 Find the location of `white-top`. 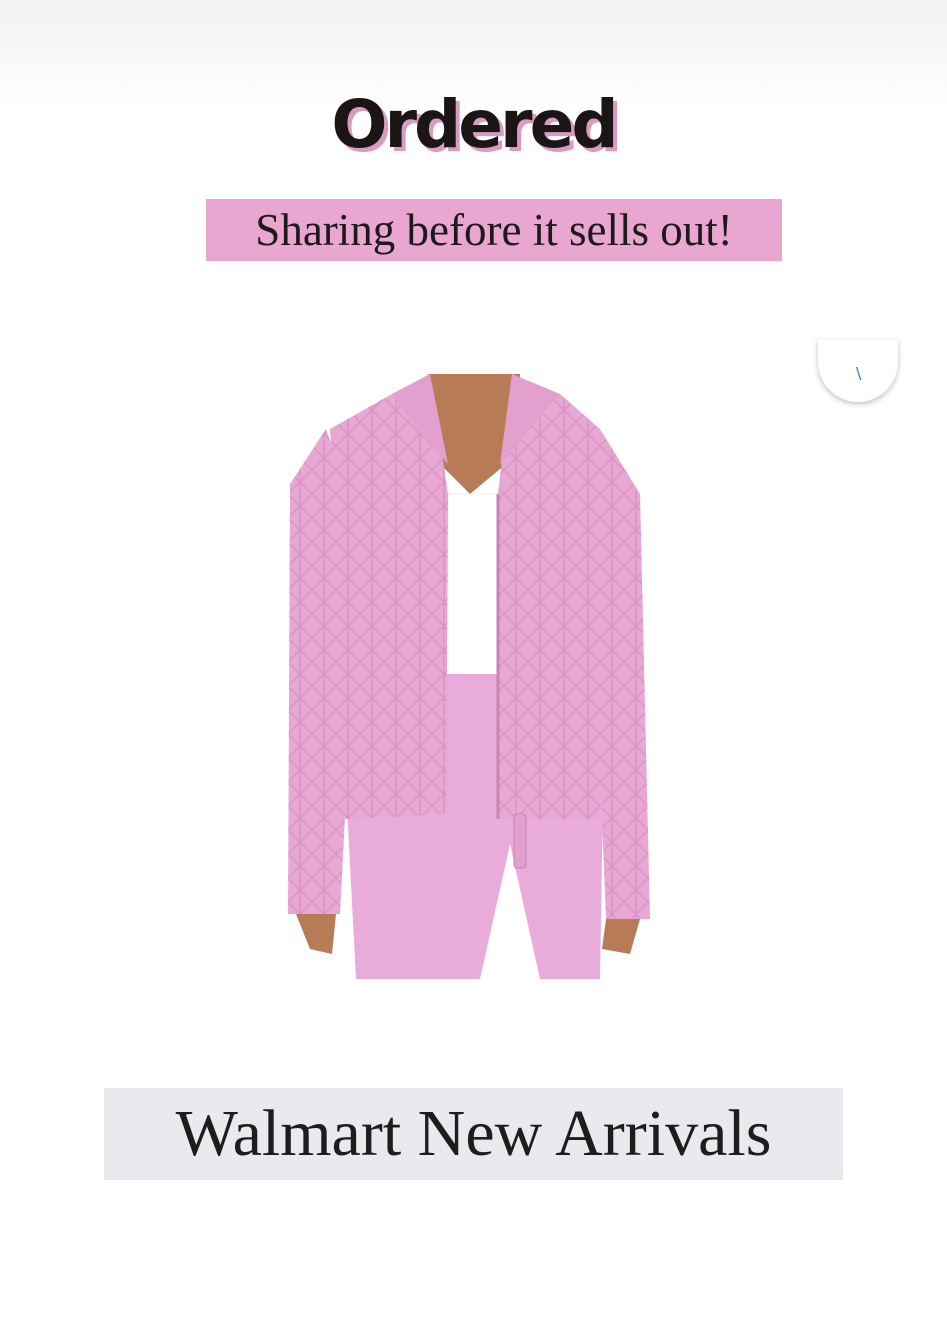

white-top is located at coordinates (473, 589).